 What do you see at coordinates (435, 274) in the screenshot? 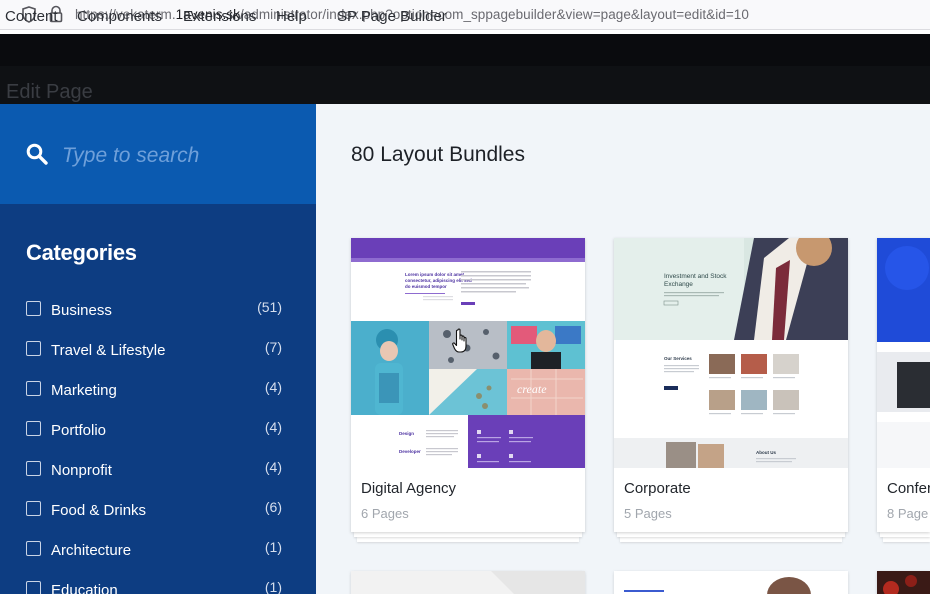
I see `svg-text: Lorem ipsum dolor sit amet` at bounding box center [435, 274].